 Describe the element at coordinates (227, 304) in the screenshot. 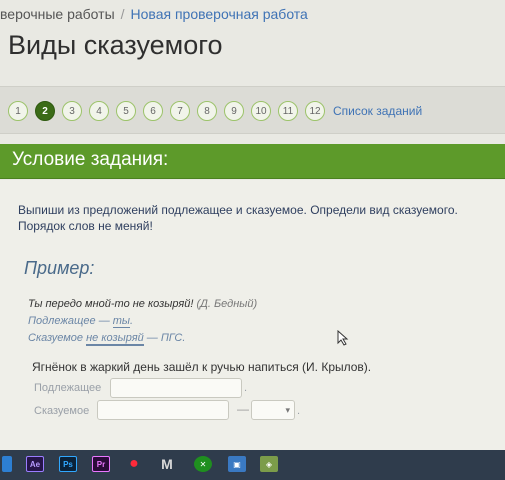

I see `example-source: (Д. Бедный)` at that location.